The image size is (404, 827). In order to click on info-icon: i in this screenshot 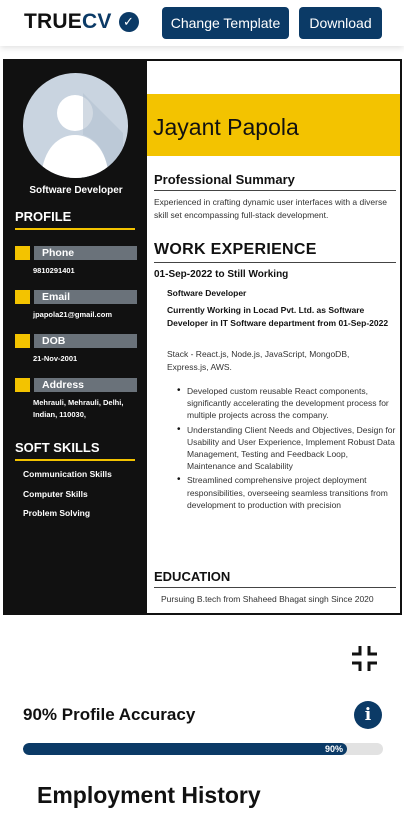, I will do `click(368, 715)`.